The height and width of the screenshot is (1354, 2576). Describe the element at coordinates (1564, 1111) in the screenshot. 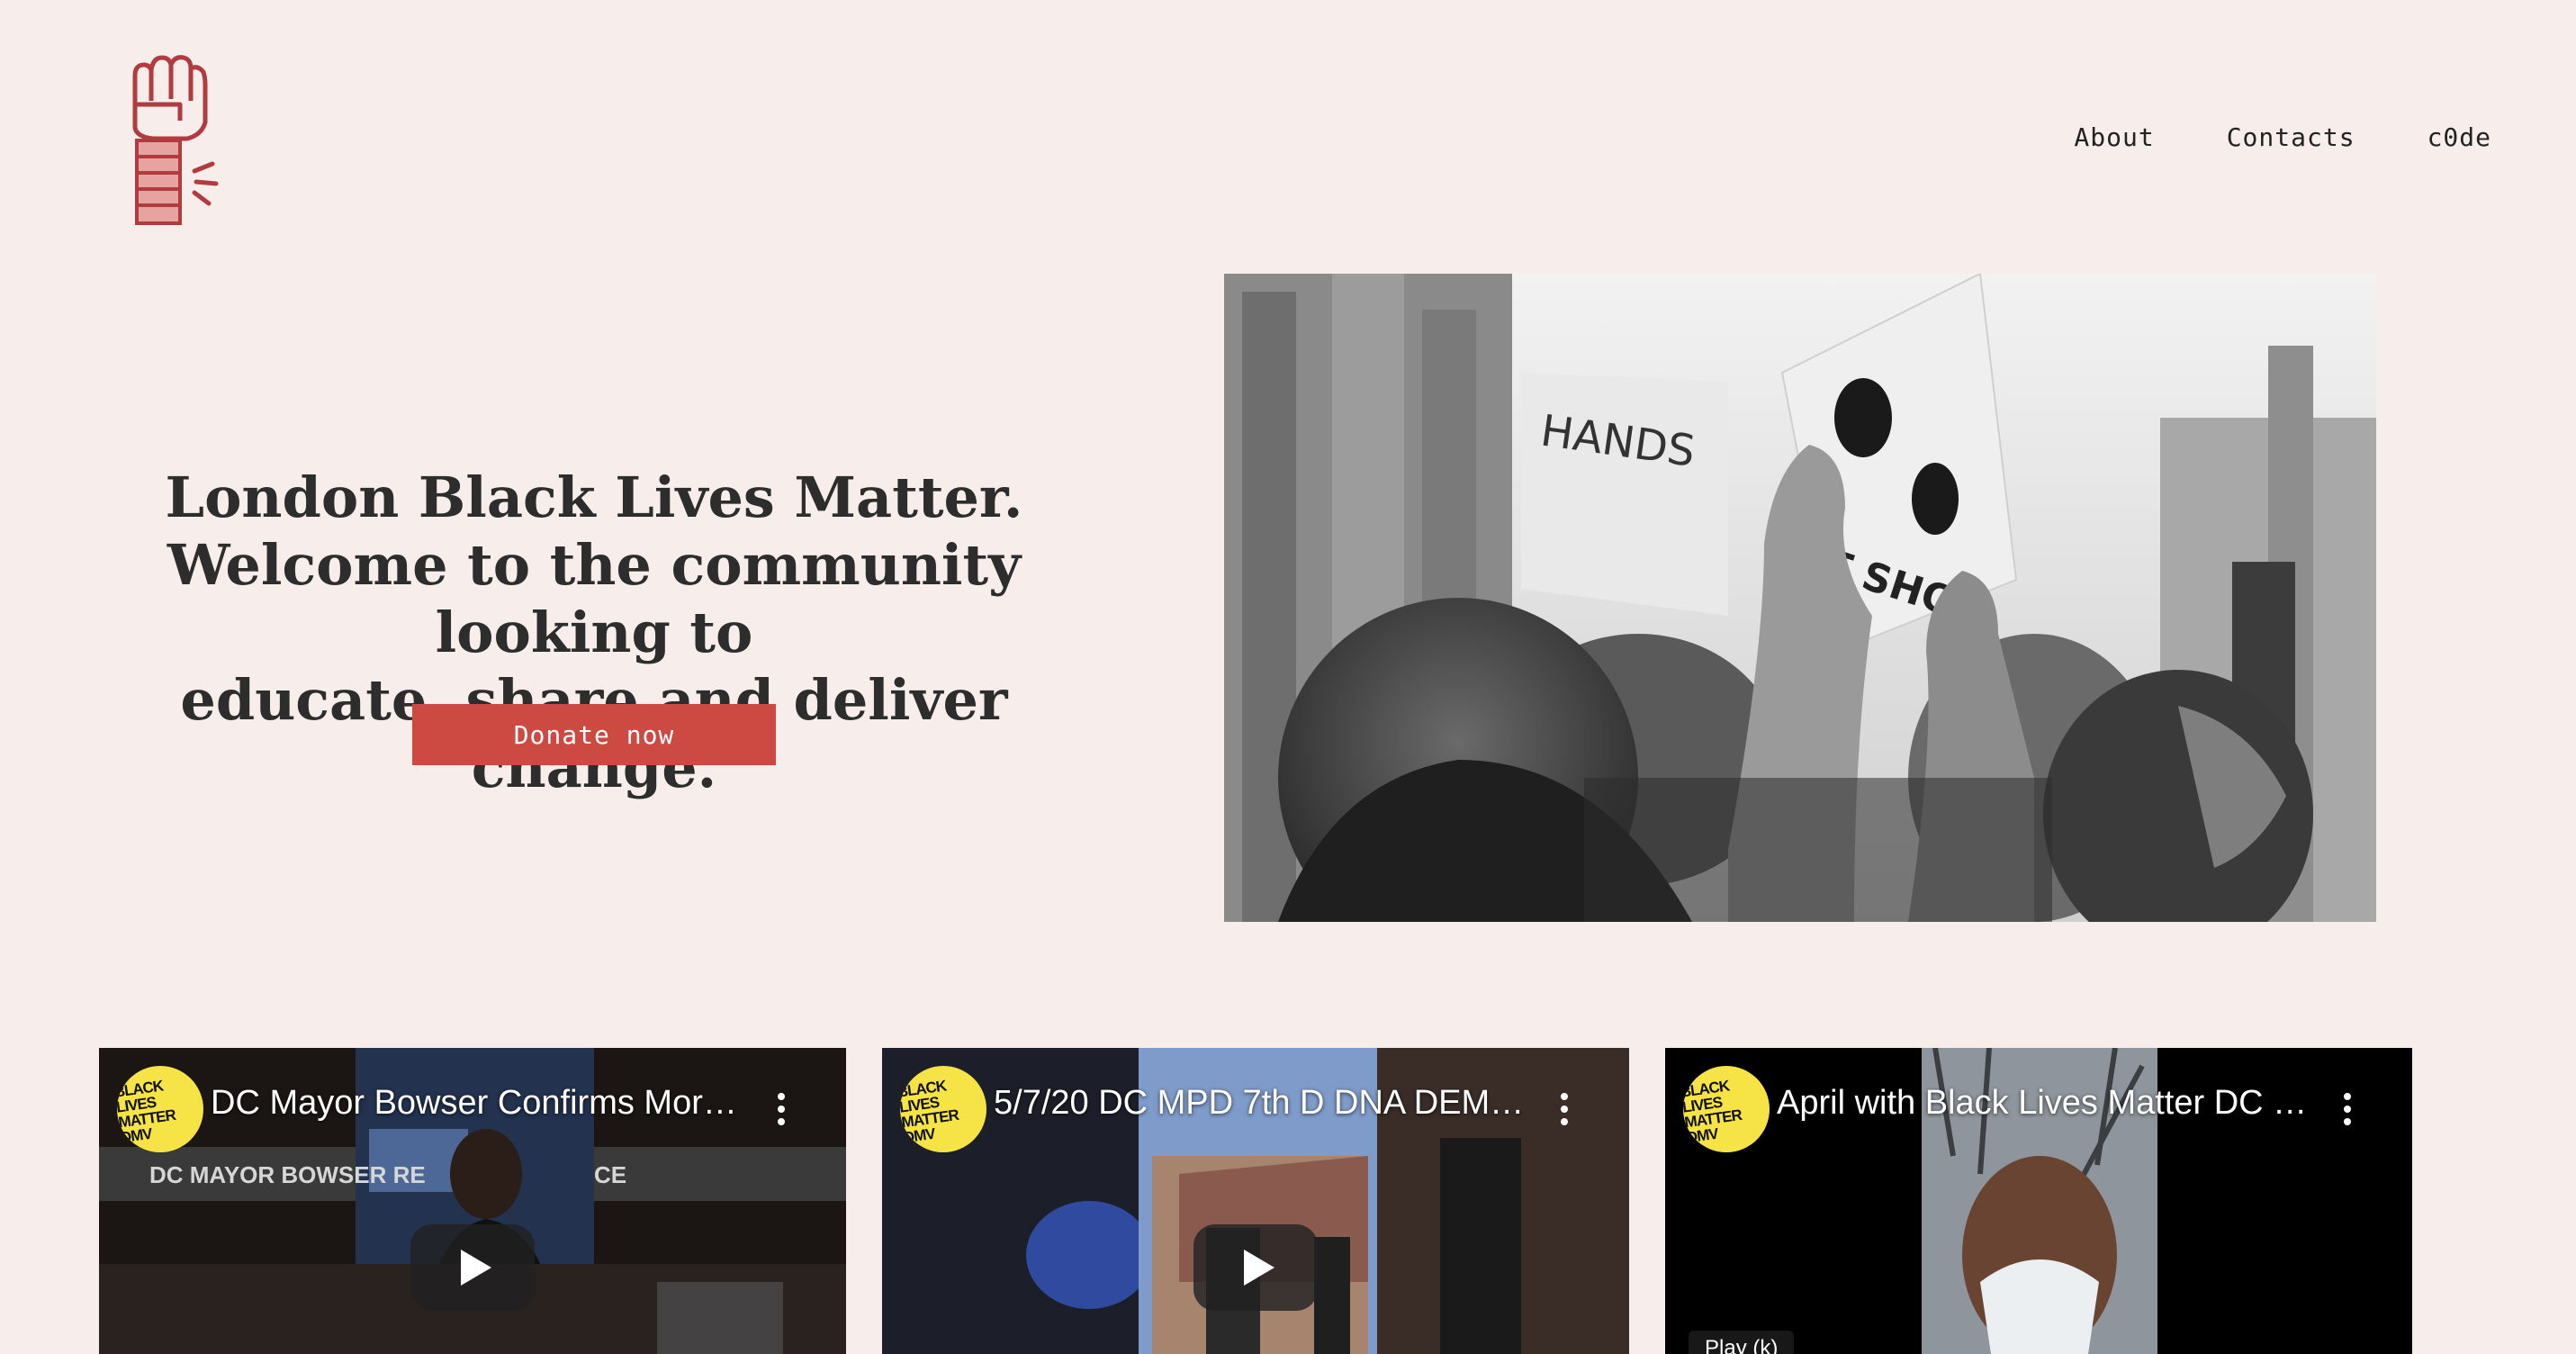

I see `video-2-more-icon` at that location.